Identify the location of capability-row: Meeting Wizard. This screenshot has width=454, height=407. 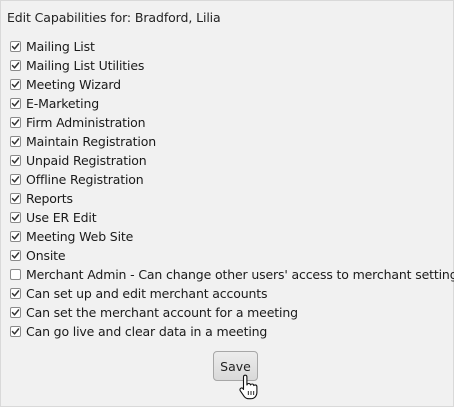
(232, 84).